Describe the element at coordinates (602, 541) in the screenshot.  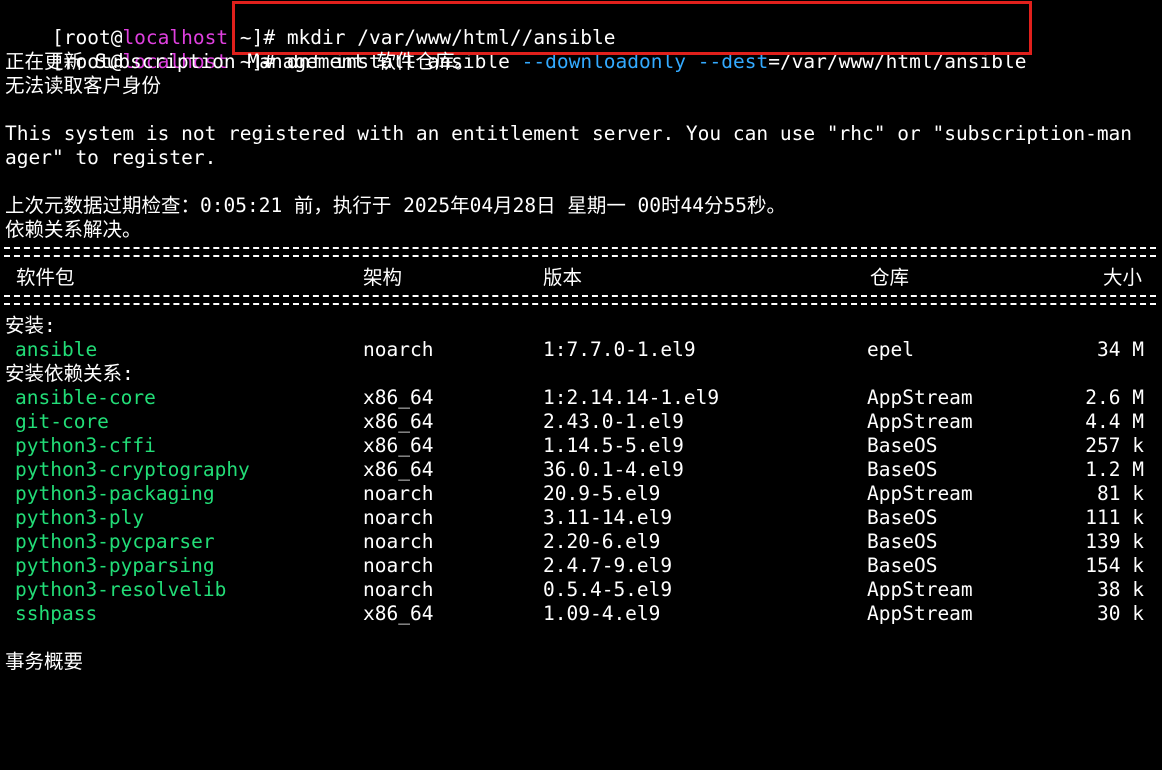
I see `package-version: 2.20-6.el9` at that location.